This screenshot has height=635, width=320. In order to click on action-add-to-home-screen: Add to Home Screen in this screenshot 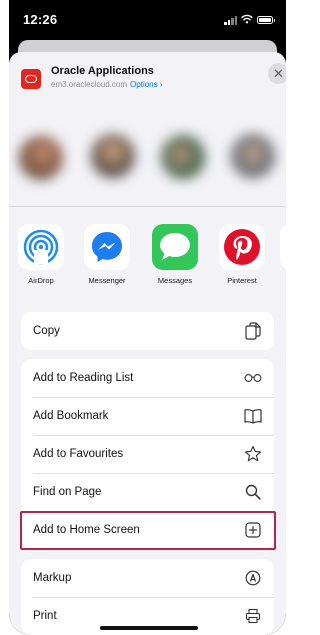, I will do `click(147, 530)`.